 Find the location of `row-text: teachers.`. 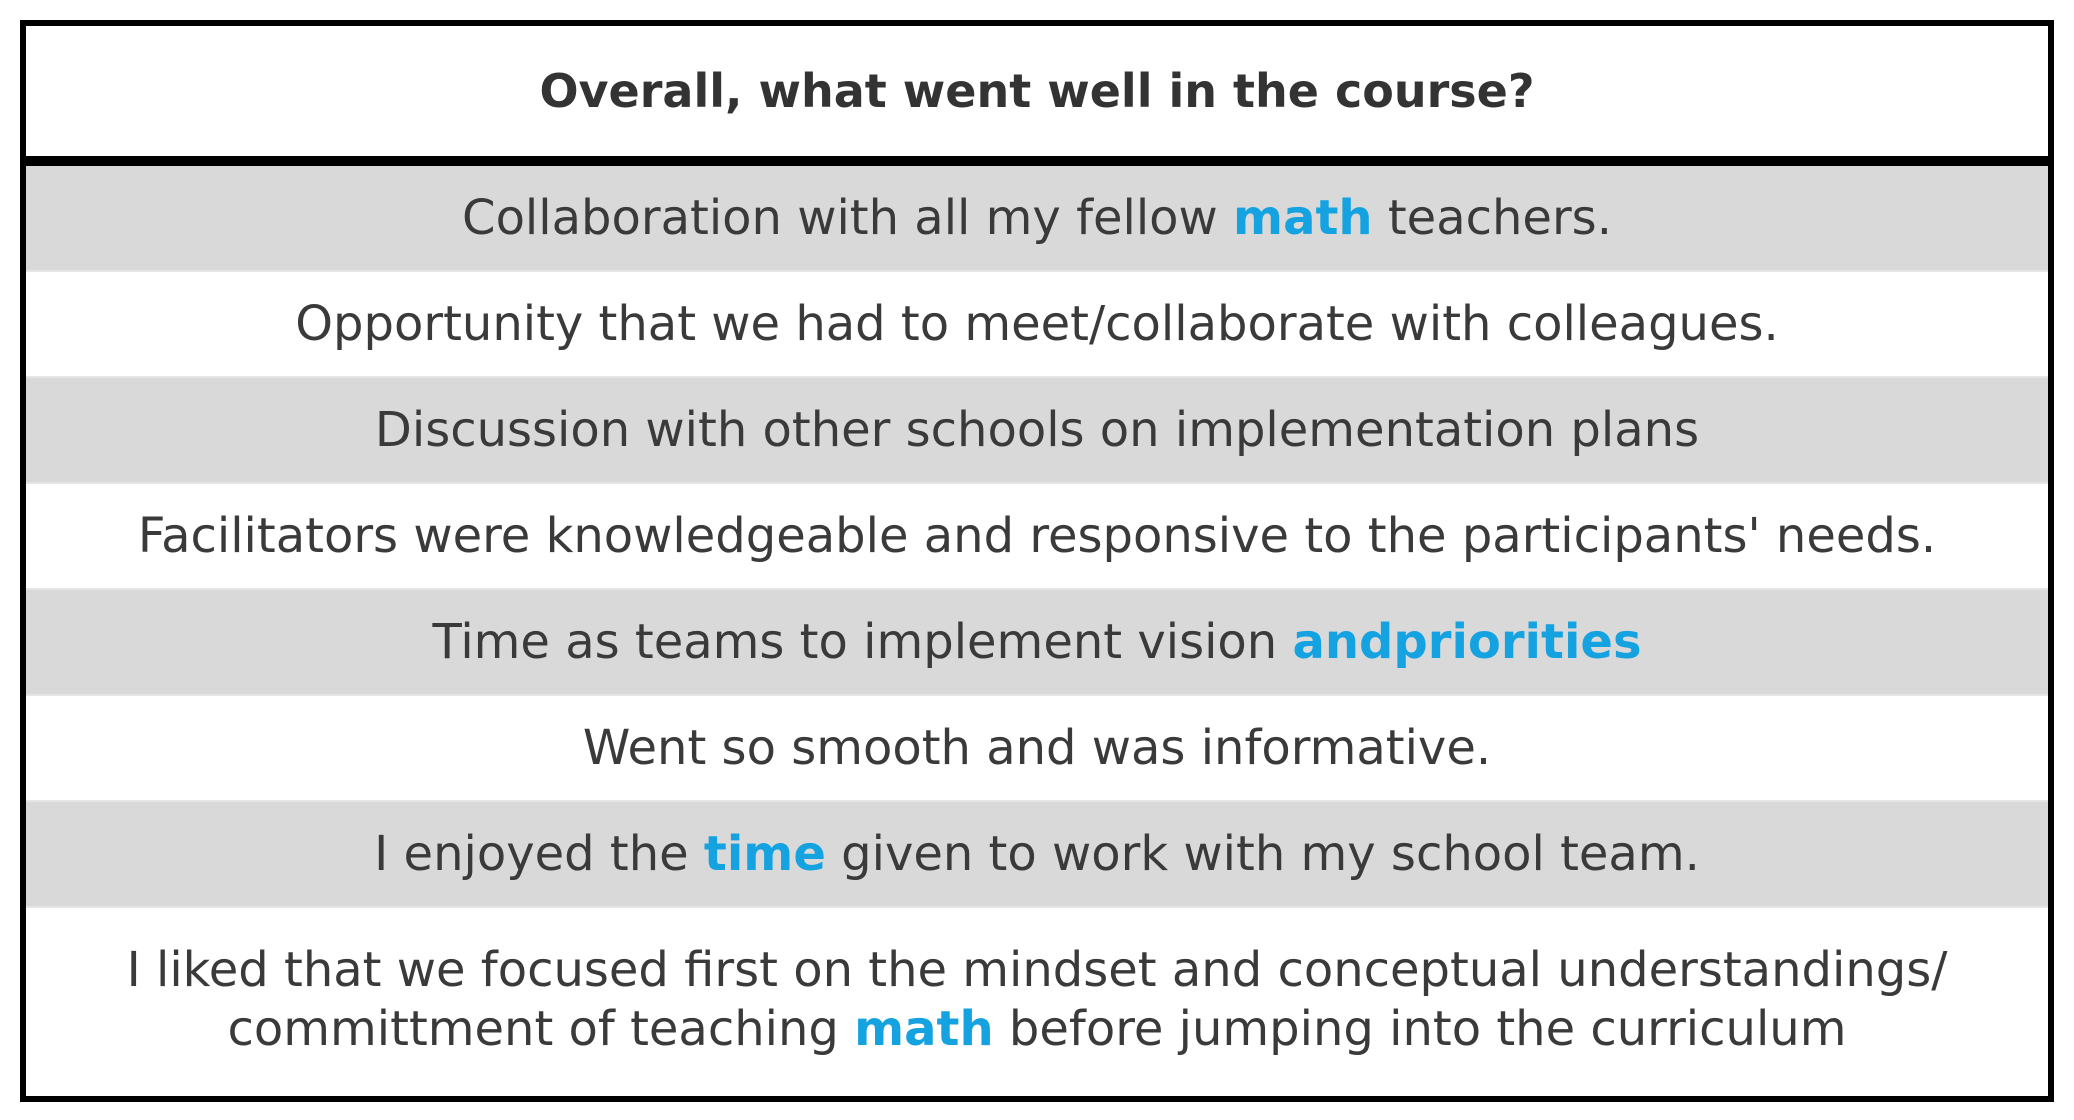

row-text: teachers. is located at coordinates (1492, 217).